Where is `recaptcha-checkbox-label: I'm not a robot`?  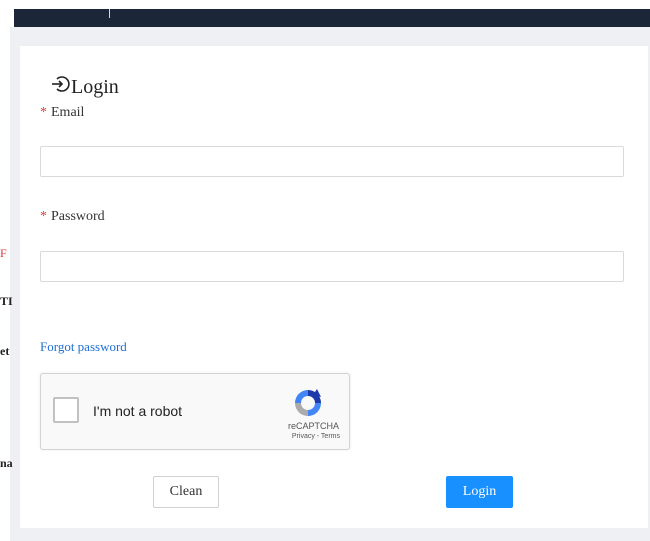 recaptcha-checkbox-label: I'm not a robot is located at coordinates (138, 411).